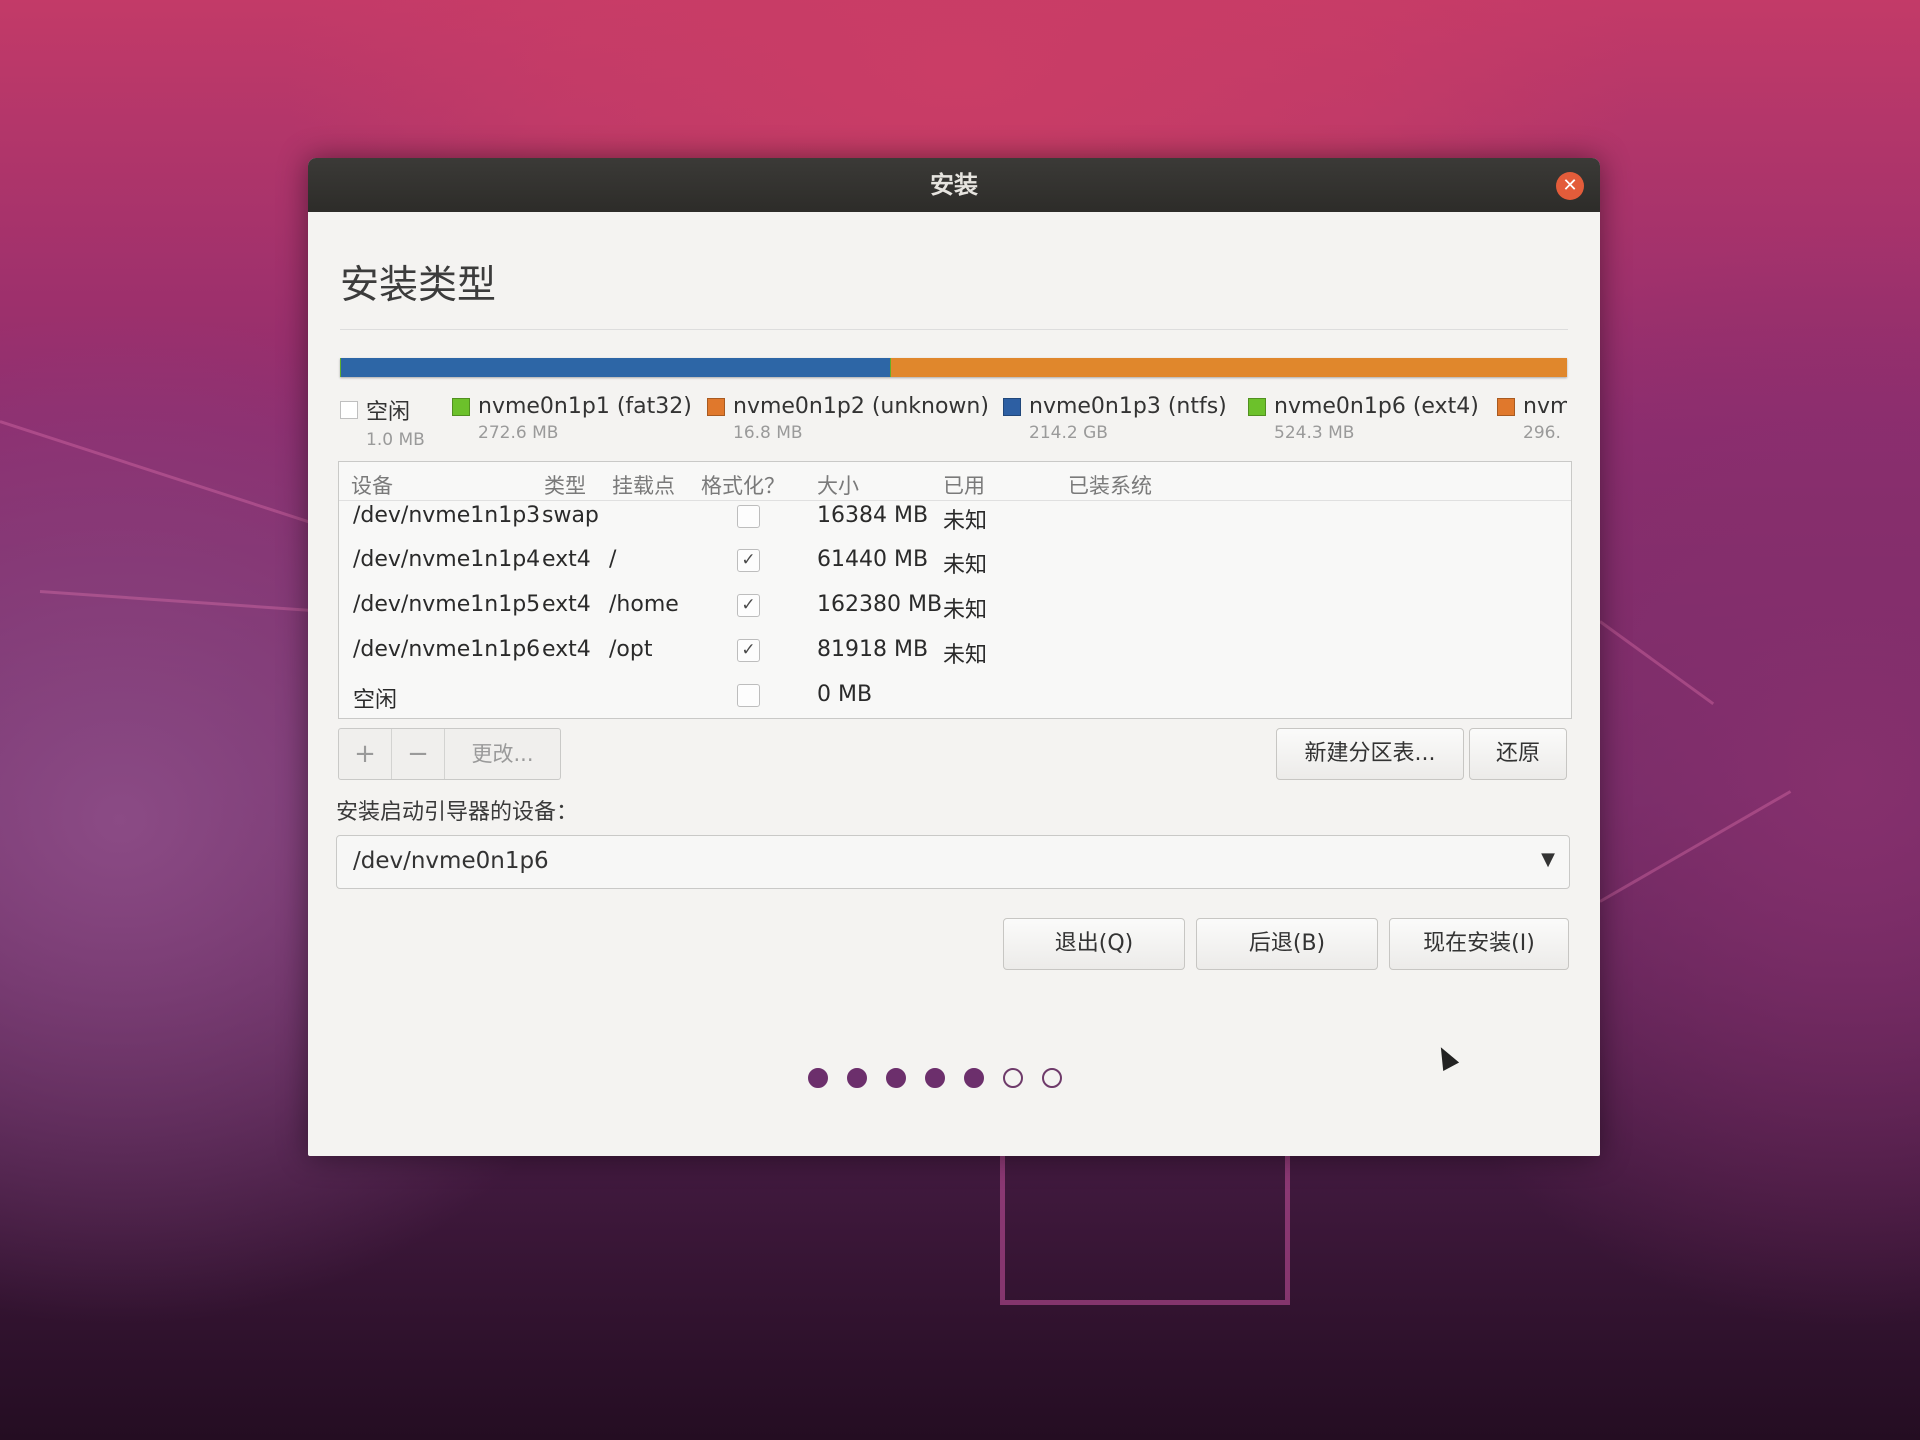  What do you see at coordinates (954, 329) in the screenshot?
I see `divider` at bounding box center [954, 329].